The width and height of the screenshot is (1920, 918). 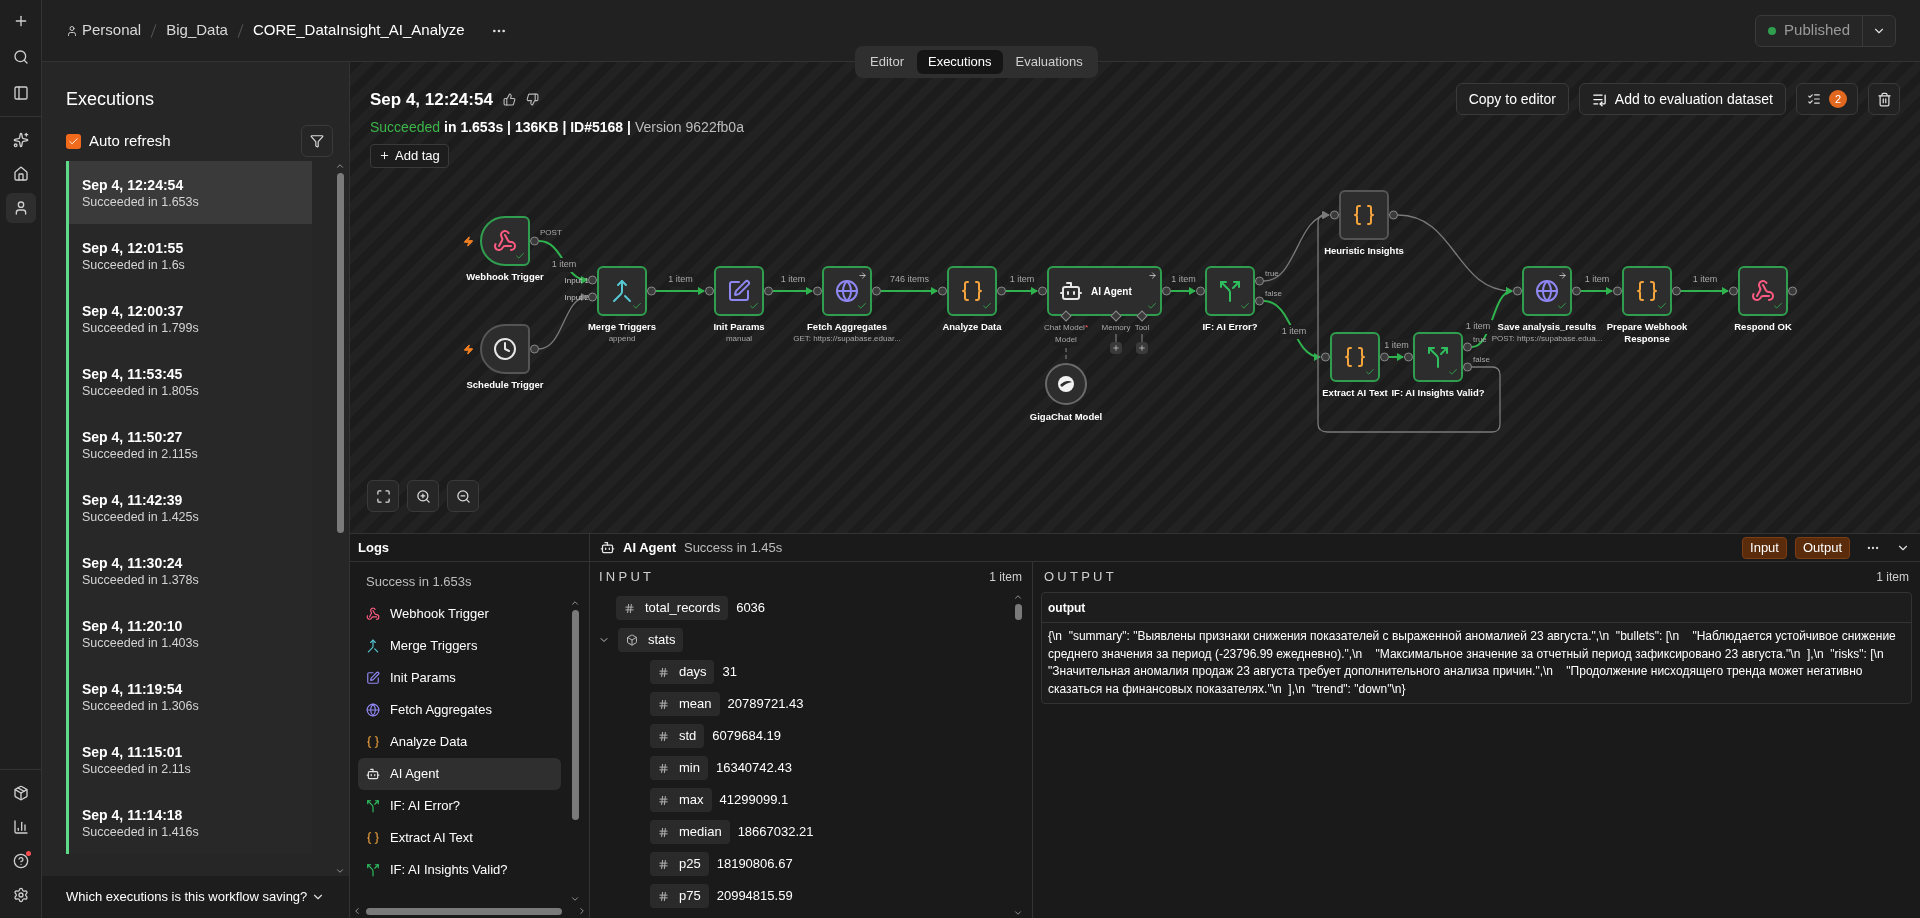 I want to click on view-tab: Executions, so click(x=959, y=62).